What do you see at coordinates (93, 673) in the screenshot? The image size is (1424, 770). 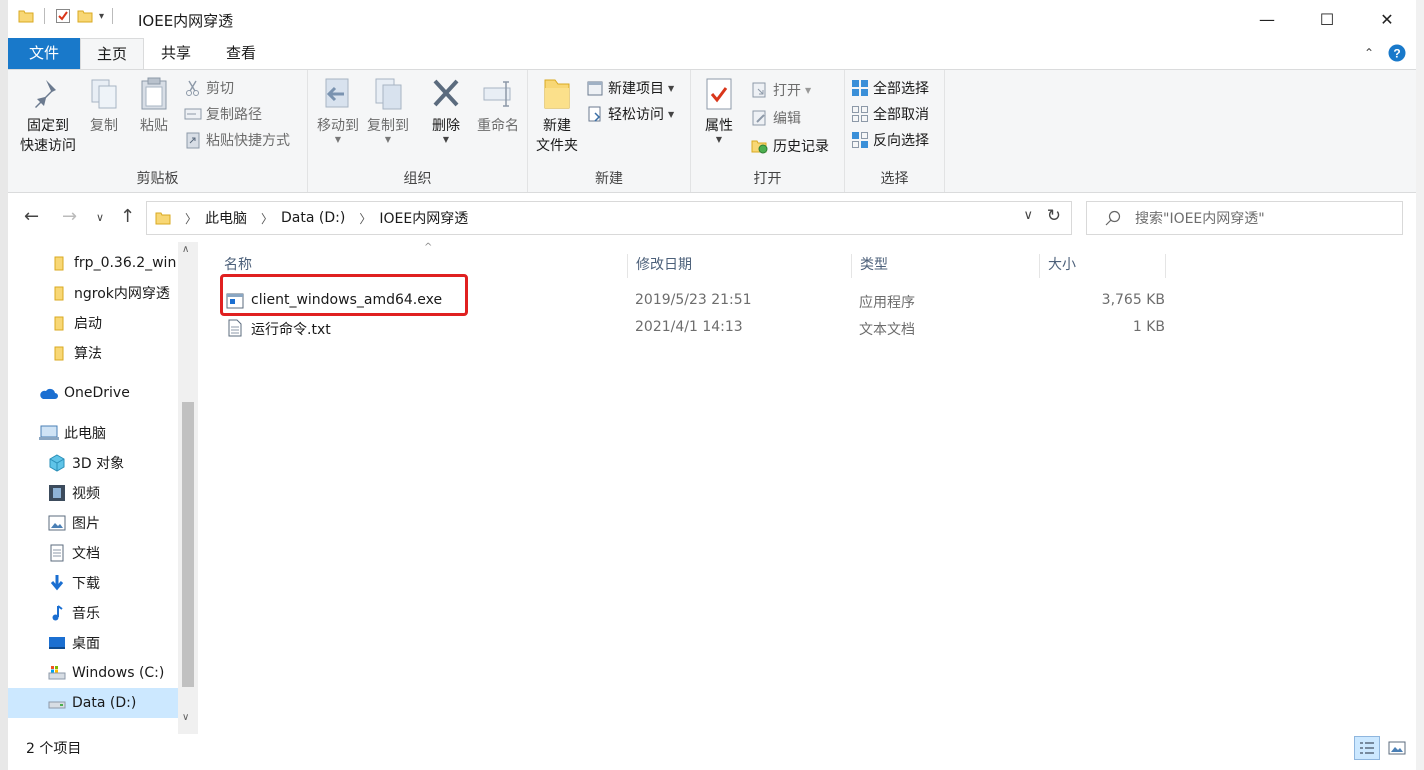 I see `nav-item-windows-c: Windows (C:)` at bounding box center [93, 673].